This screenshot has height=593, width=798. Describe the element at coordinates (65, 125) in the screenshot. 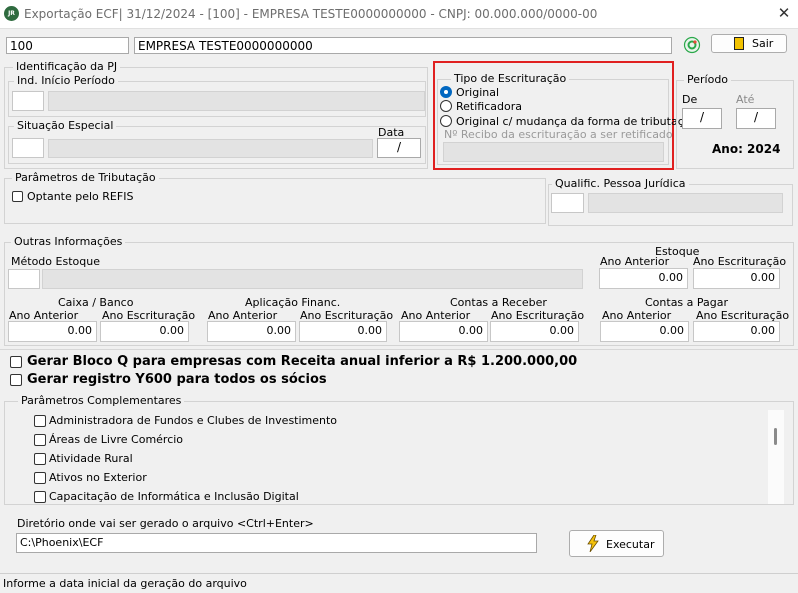

I see `situacao-especial-legend: Situação Especial` at that location.